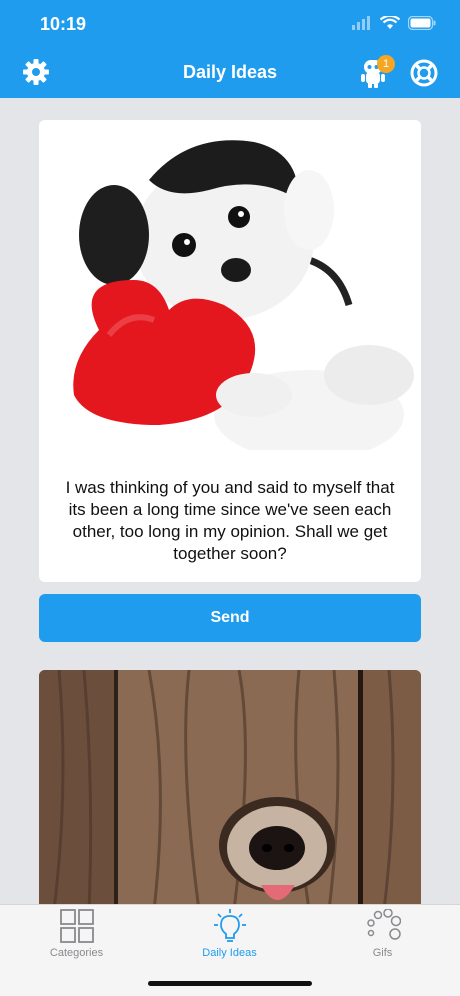 The width and height of the screenshot is (460, 996). I want to click on tab-categories: Categories, so click(76, 940).